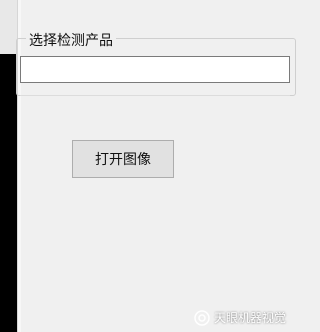  What do you see at coordinates (155, 69) in the screenshot?
I see `product-select` at bounding box center [155, 69].